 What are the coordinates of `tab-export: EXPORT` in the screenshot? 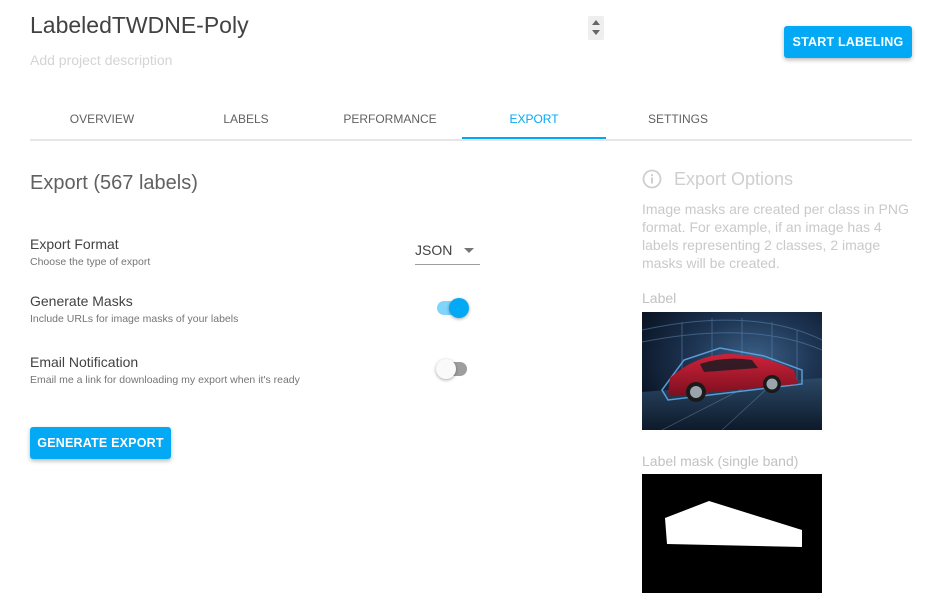 It's located at (534, 118).